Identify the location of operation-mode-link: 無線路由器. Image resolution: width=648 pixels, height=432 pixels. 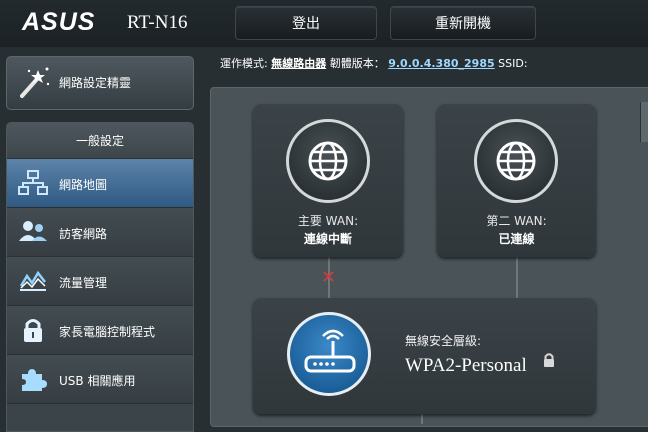
(298, 63).